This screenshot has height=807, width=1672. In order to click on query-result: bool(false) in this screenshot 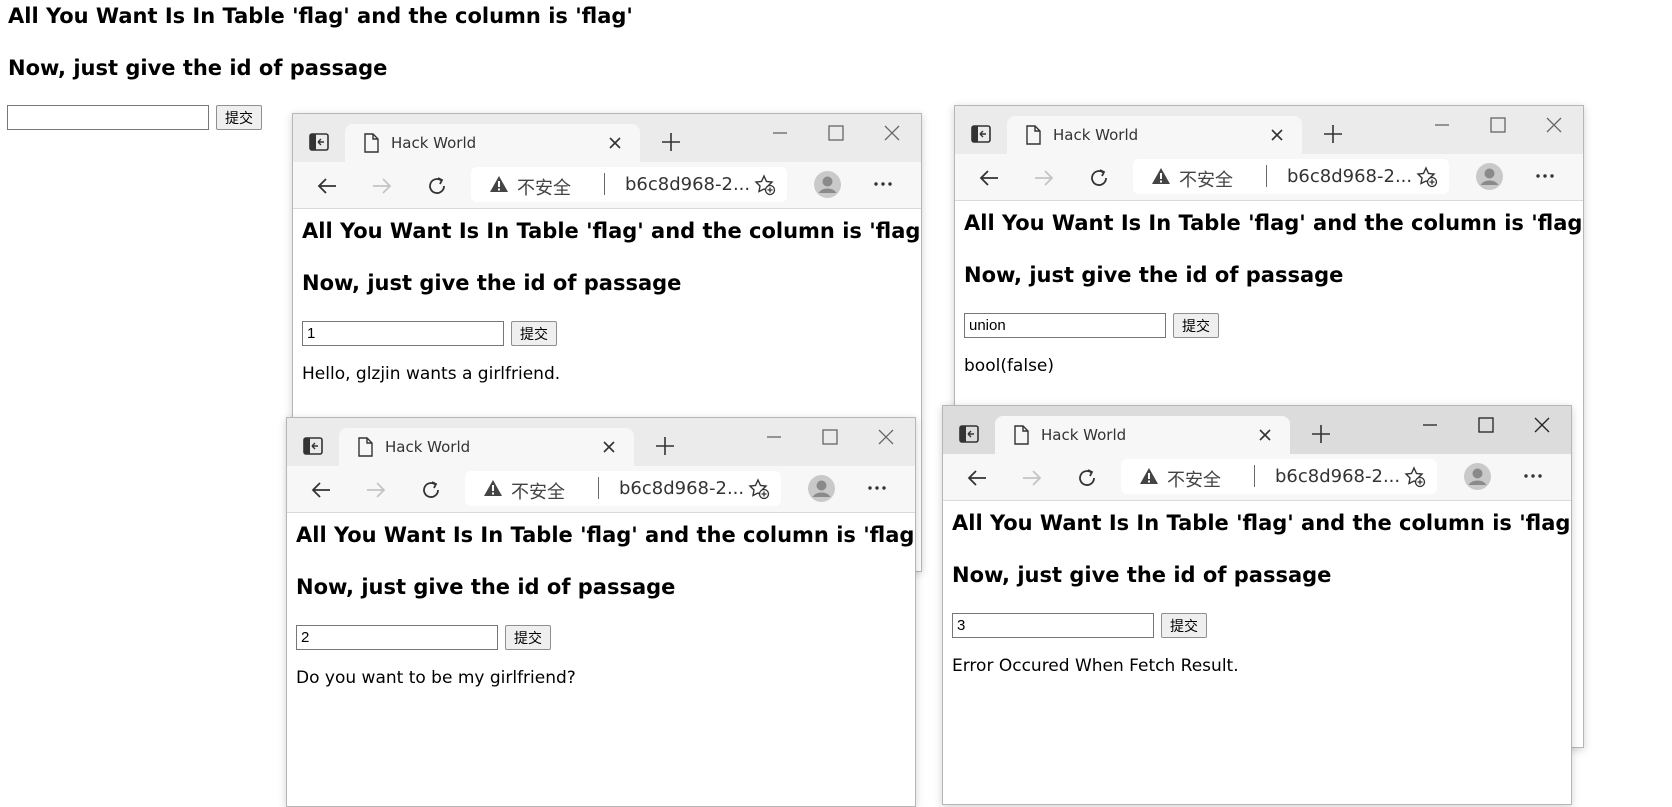, I will do `click(1009, 366)`.